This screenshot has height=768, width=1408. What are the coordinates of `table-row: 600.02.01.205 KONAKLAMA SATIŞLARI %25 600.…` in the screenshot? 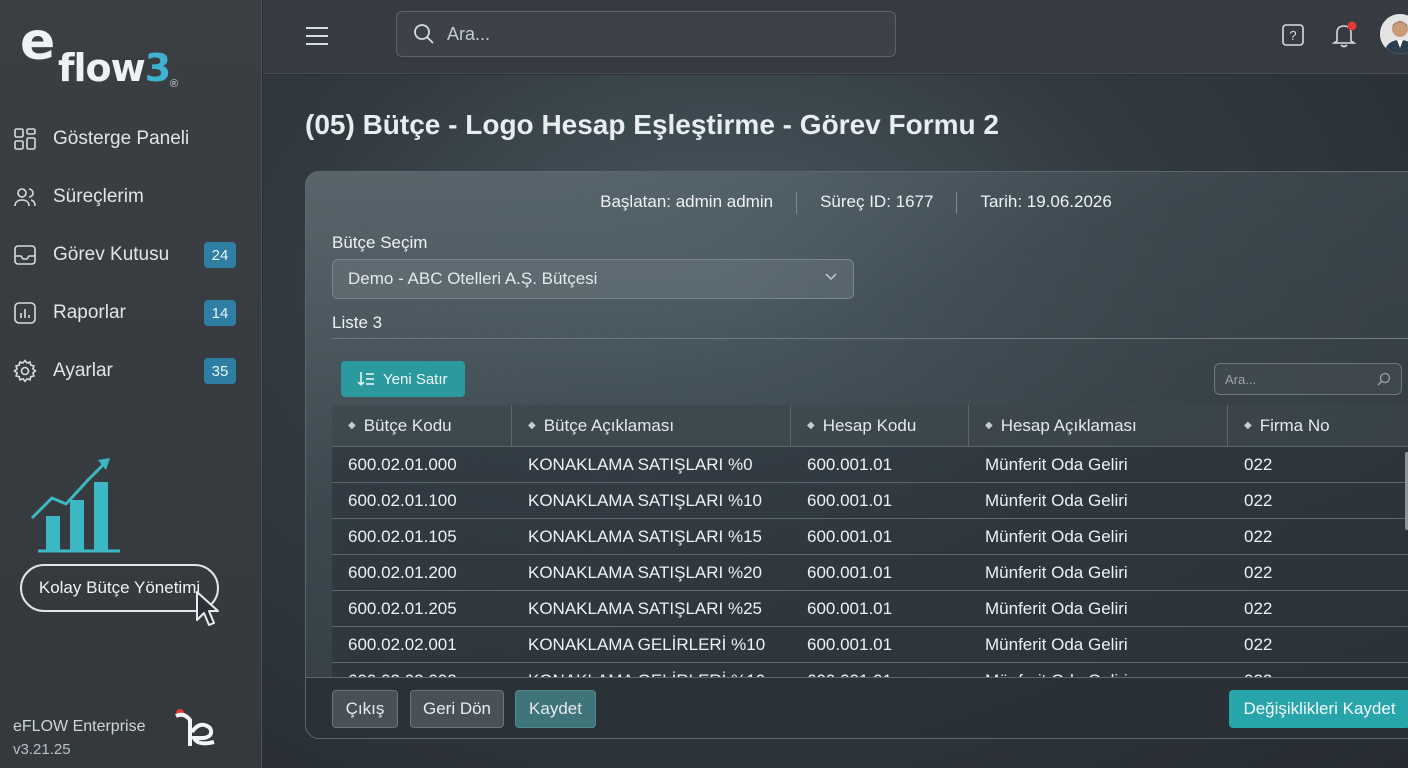 It's located at (870, 609).